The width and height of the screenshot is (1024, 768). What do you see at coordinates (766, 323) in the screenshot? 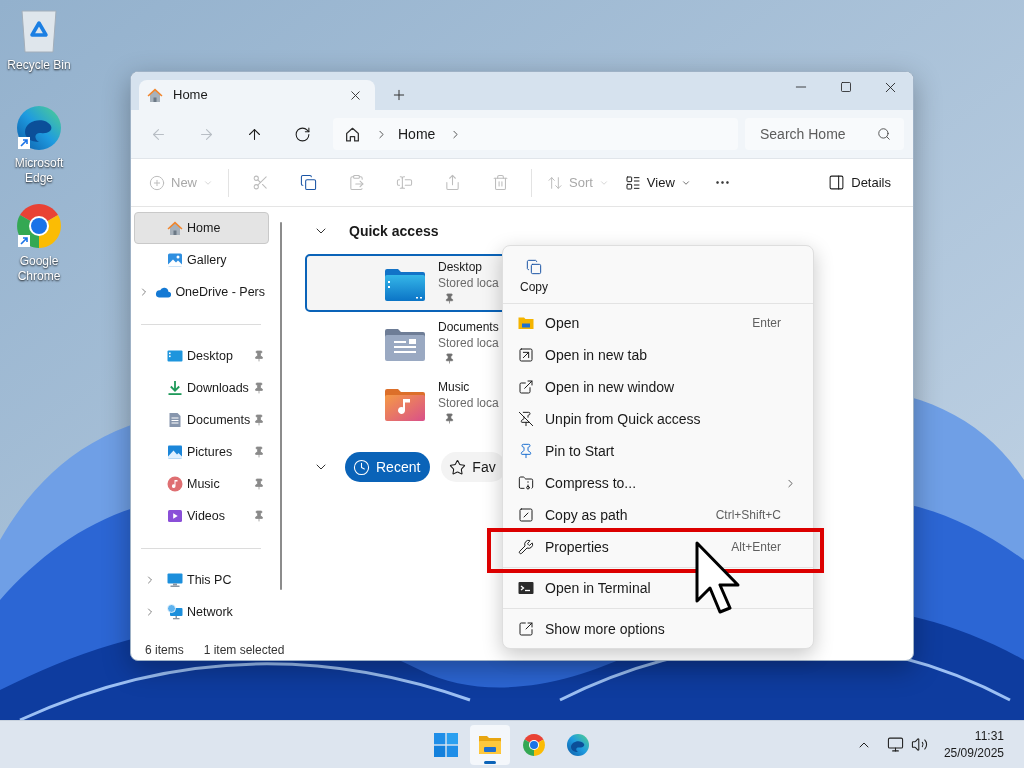
I see `keyboard-shortcut: Enter` at bounding box center [766, 323].